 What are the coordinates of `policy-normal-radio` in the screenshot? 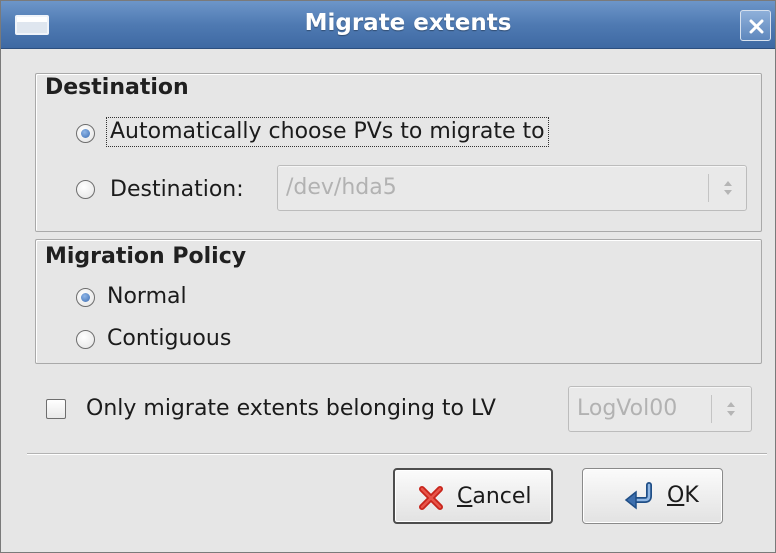 It's located at (85, 297).